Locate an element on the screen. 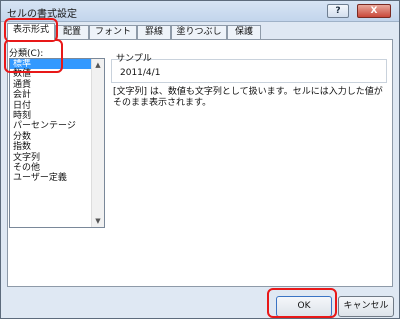  sample-value: 2011/4/1 is located at coordinates (140, 73).